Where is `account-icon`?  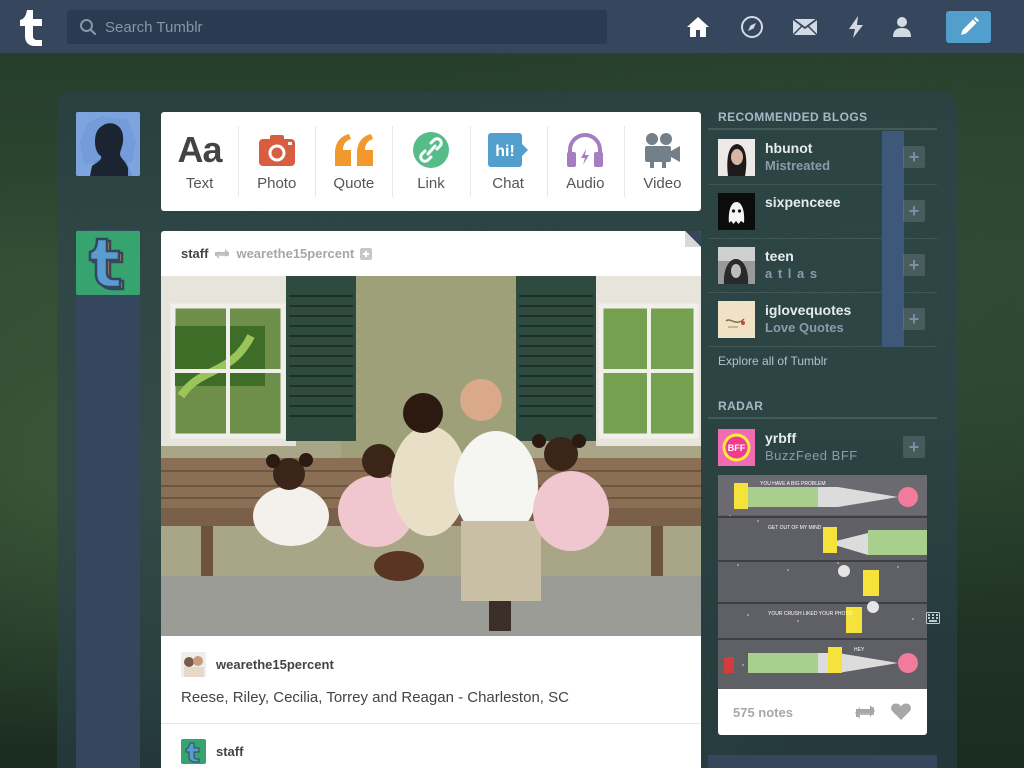 account-icon is located at coordinates (902, 27).